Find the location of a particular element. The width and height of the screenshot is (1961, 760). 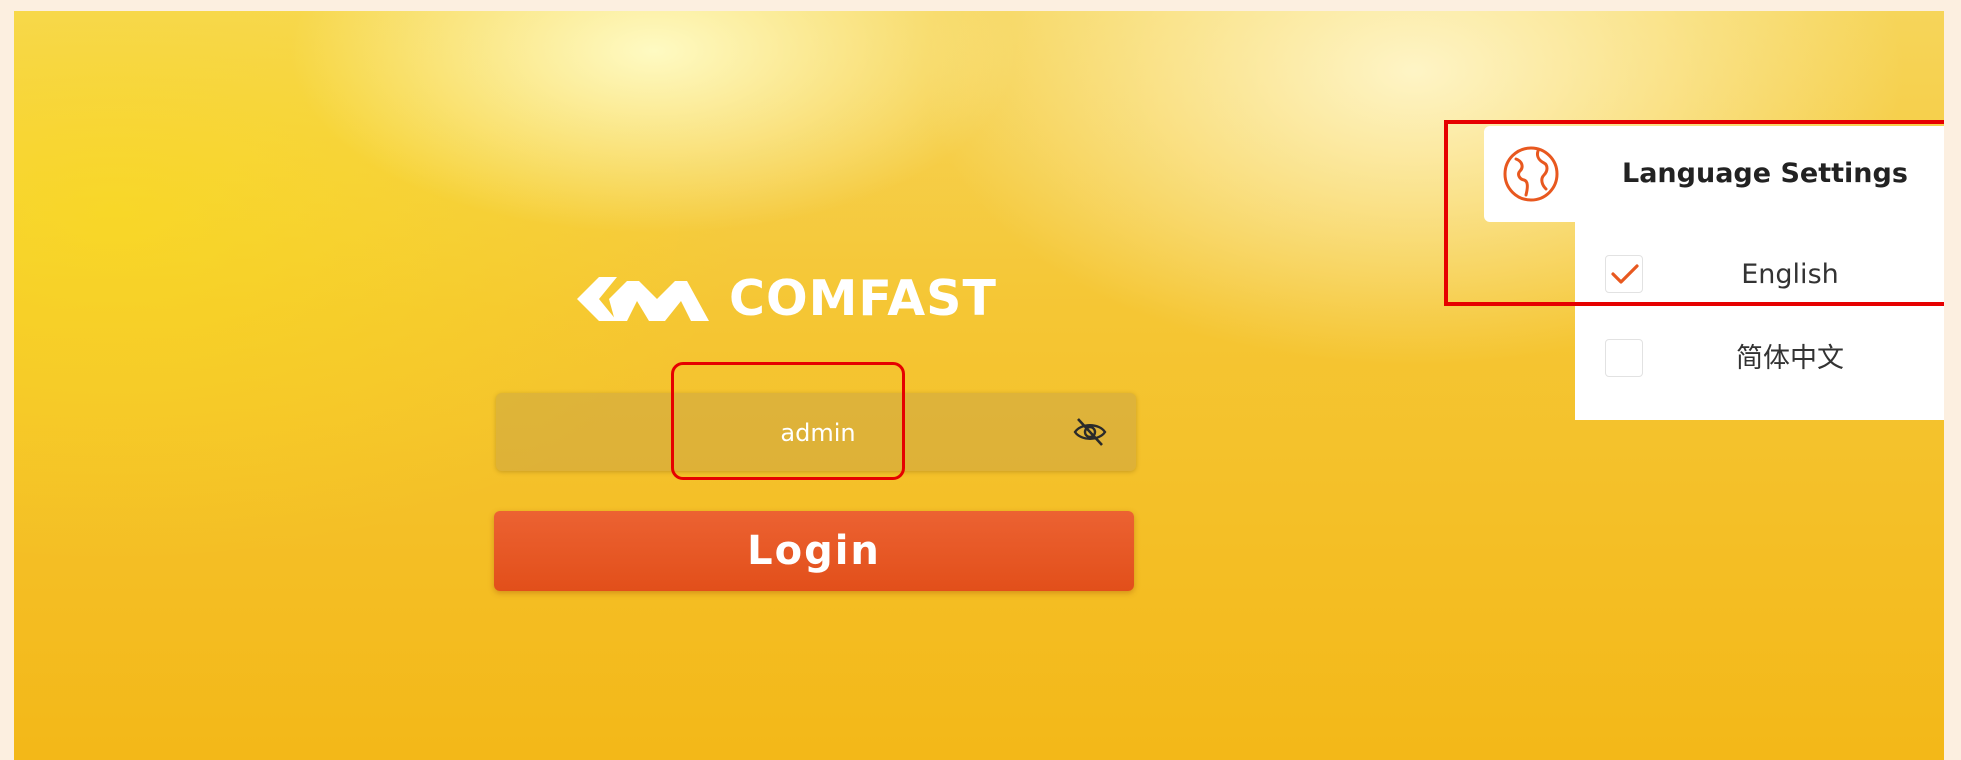

brand-name: COMFAST is located at coordinates (863, 298).